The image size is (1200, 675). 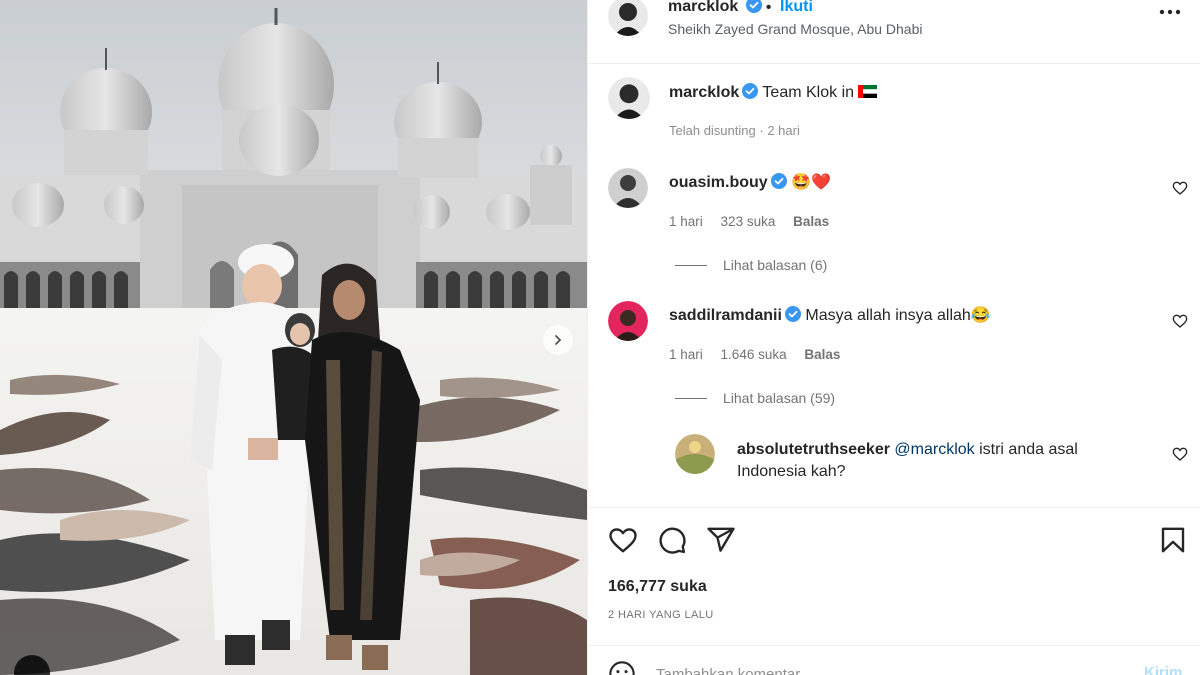 What do you see at coordinates (791, 471) in the screenshot?
I see `reply-text-line2: Indonesia kah?` at bounding box center [791, 471].